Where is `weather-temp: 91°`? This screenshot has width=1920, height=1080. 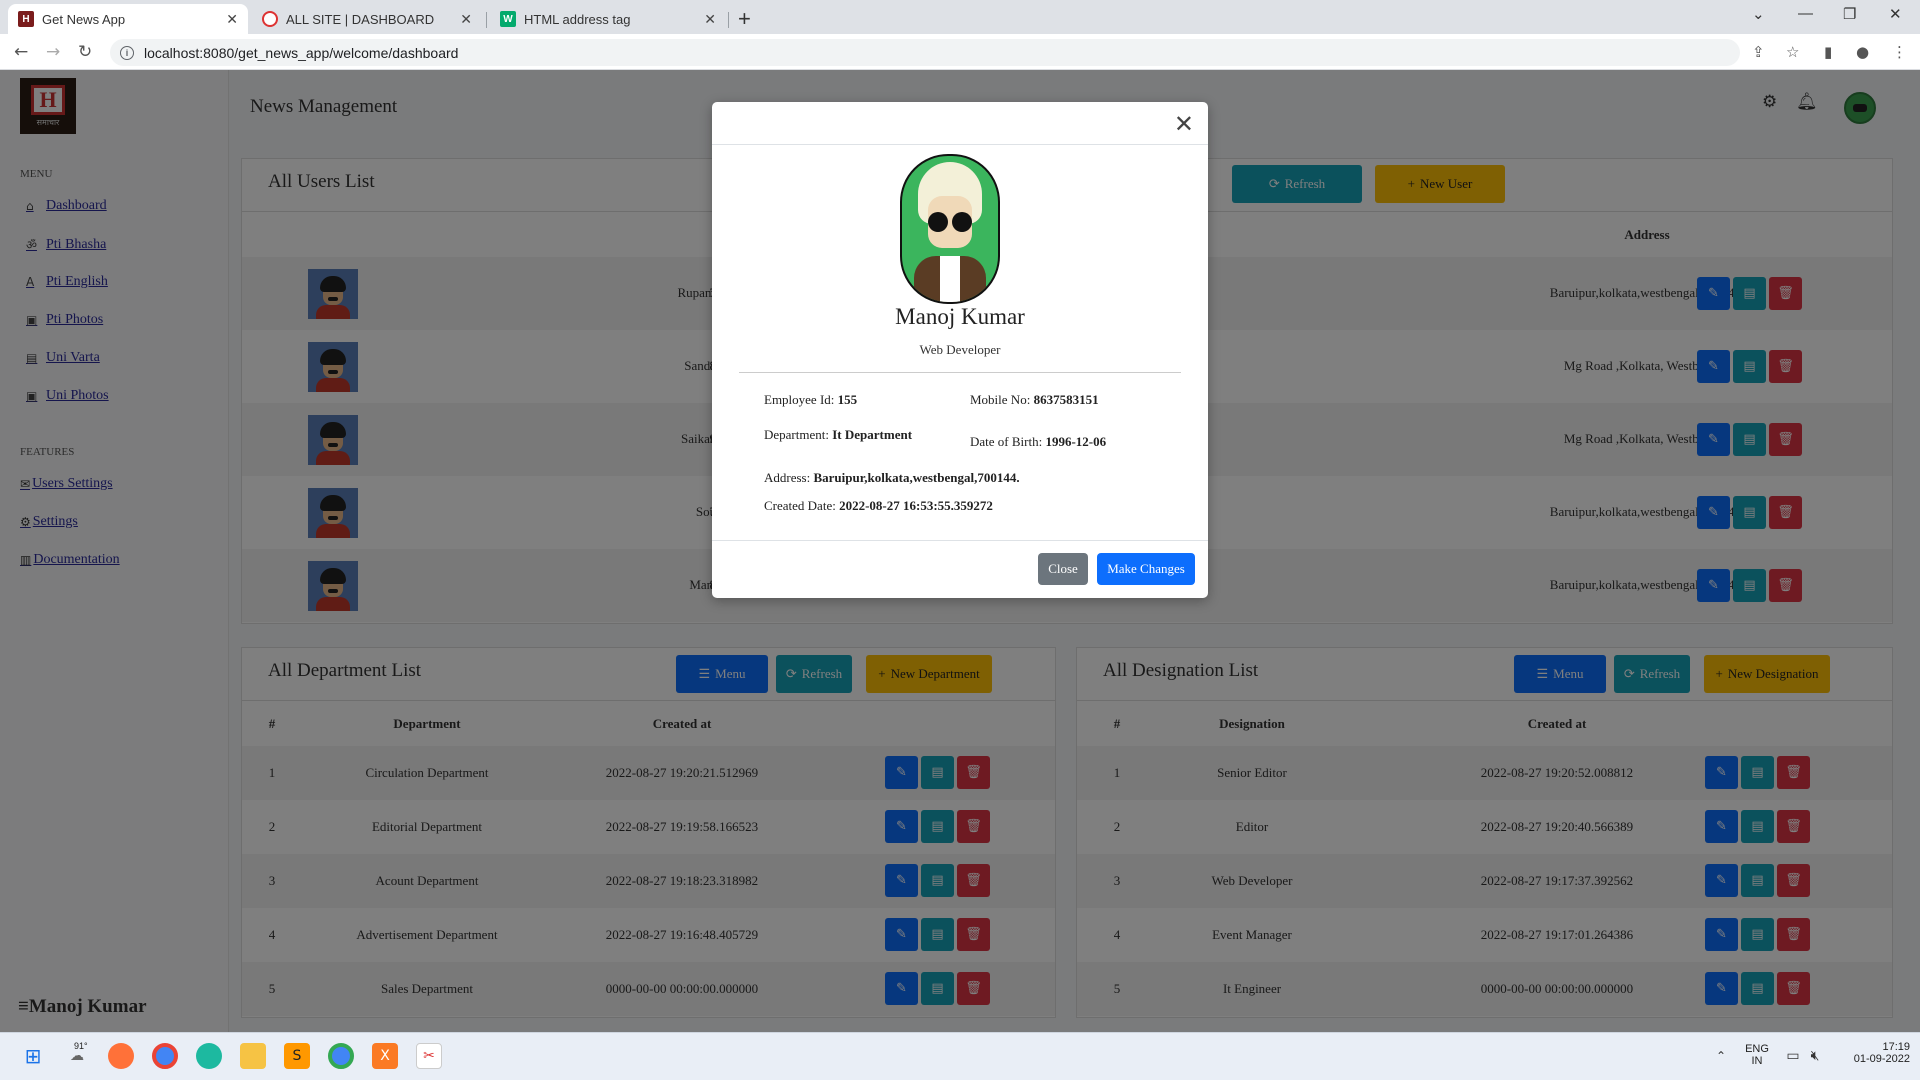 weather-temp: 91° is located at coordinates (81, 1046).